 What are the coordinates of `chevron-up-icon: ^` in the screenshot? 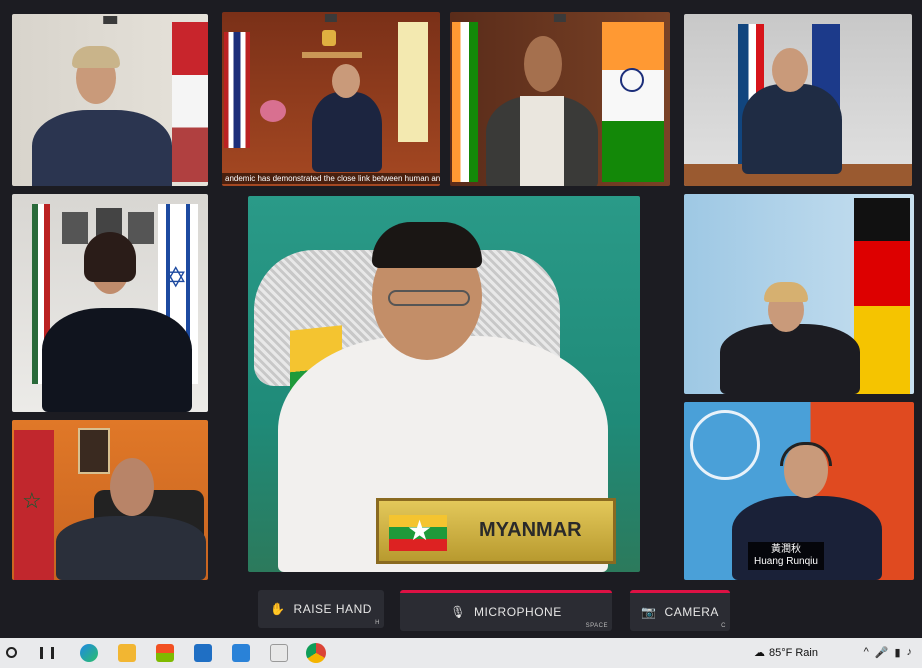 It's located at (866, 652).